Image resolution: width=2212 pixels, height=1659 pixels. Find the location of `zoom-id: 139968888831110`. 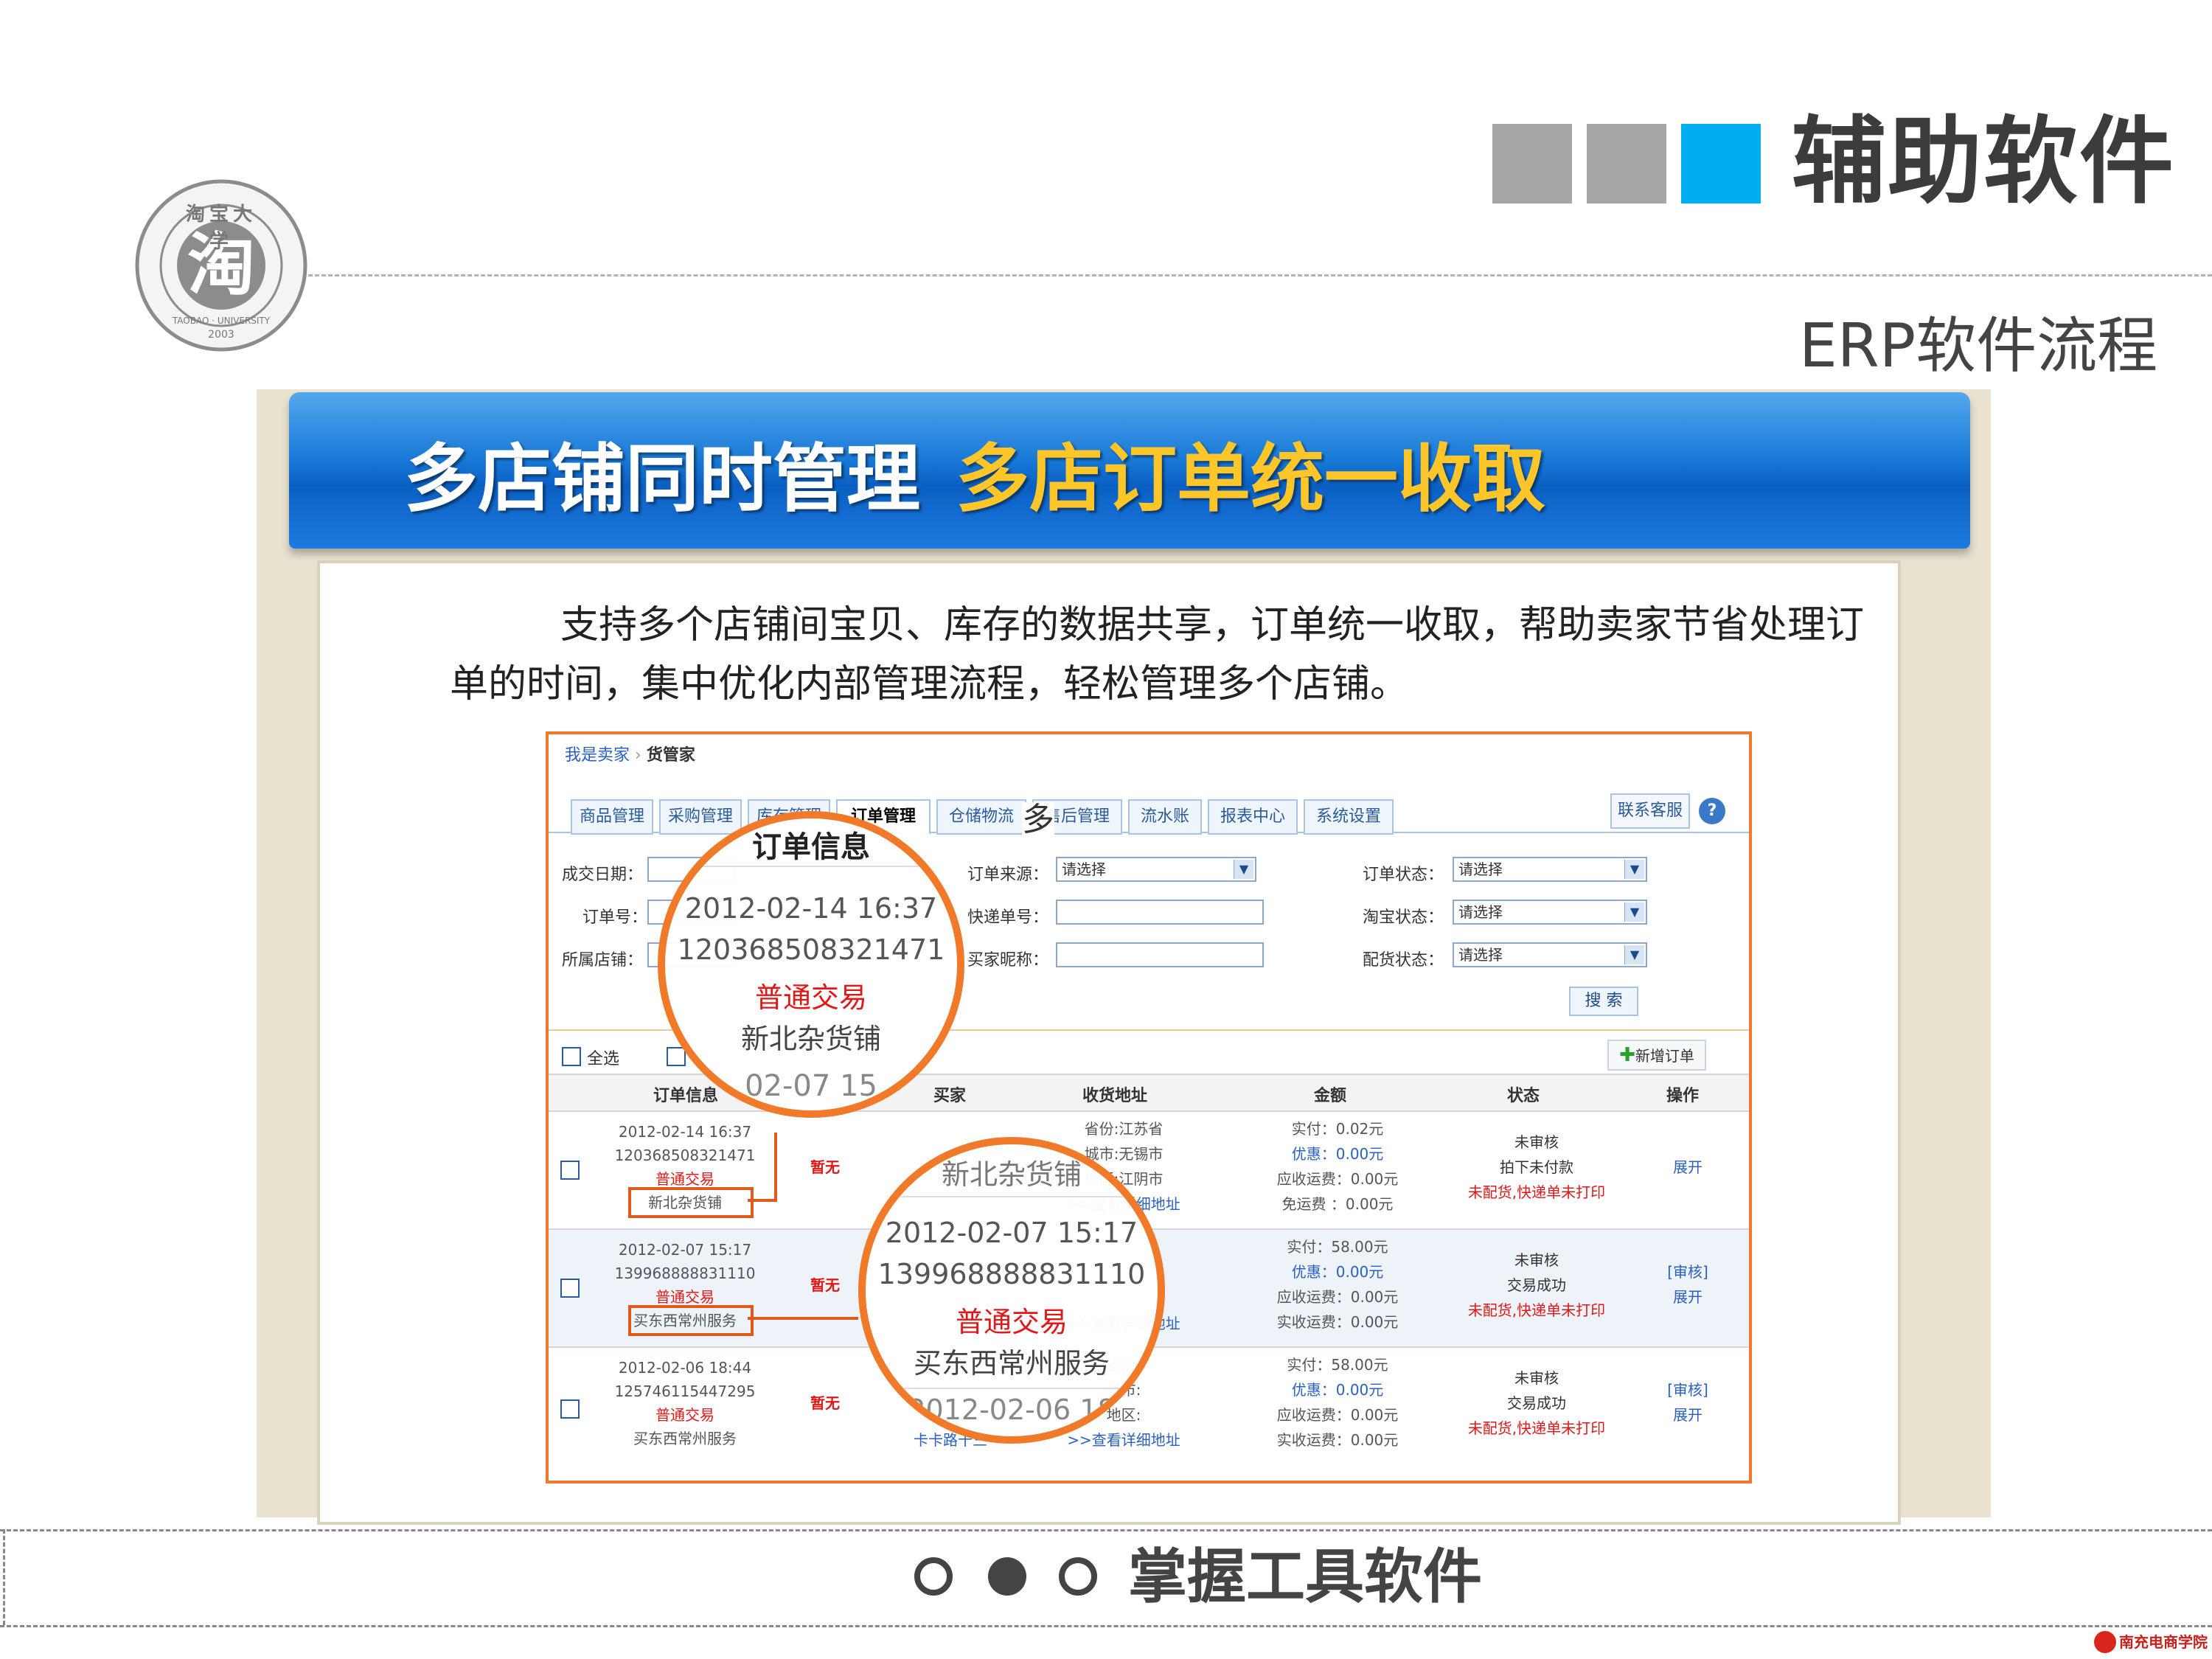

zoom-id: 139968888831110 is located at coordinates (1011, 1274).